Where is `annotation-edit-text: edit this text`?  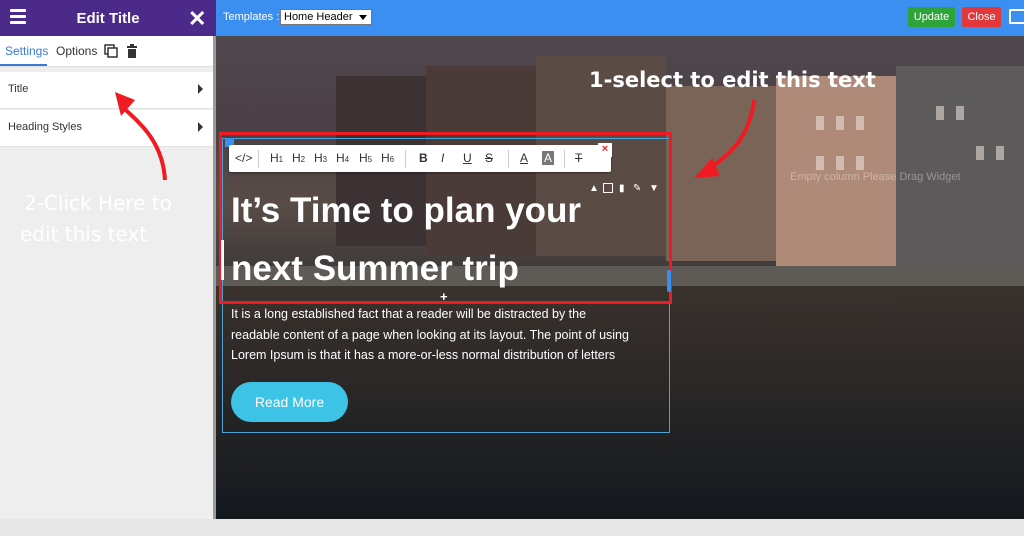
annotation-edit-text: edit this text is located at coordinates (84, 234).